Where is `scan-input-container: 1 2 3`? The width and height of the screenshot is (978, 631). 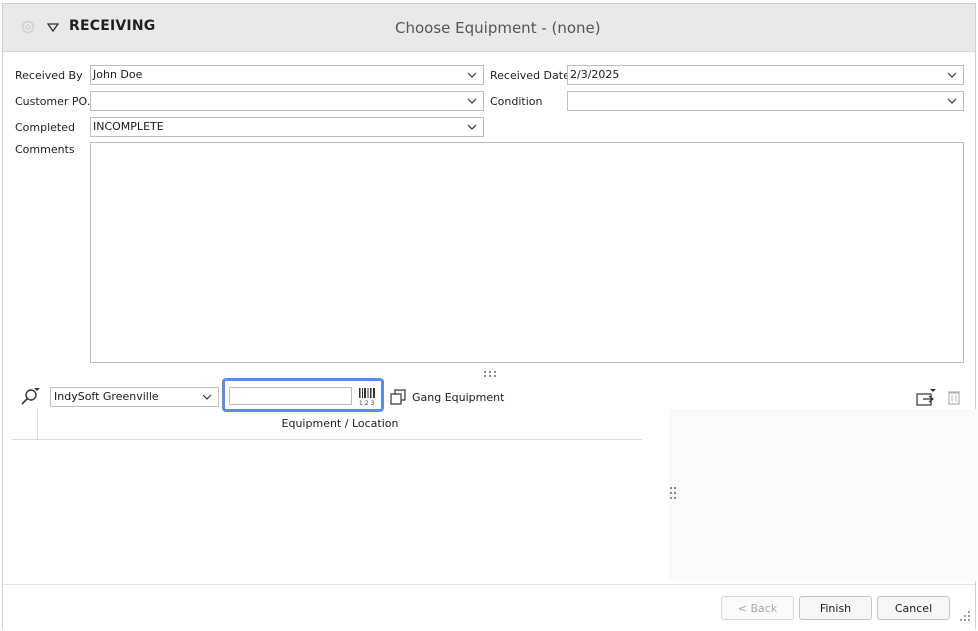 scan-input-container: 1 2 3 is located at coordinates (303, 395).